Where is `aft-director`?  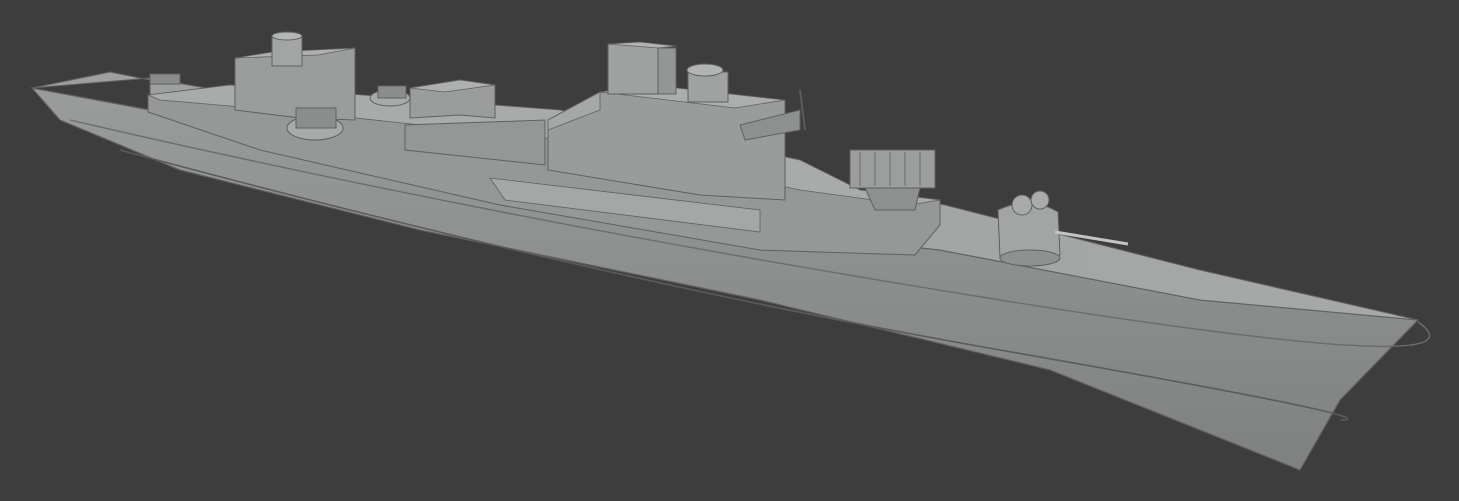 aft-director is located at coordinates (708, 87).